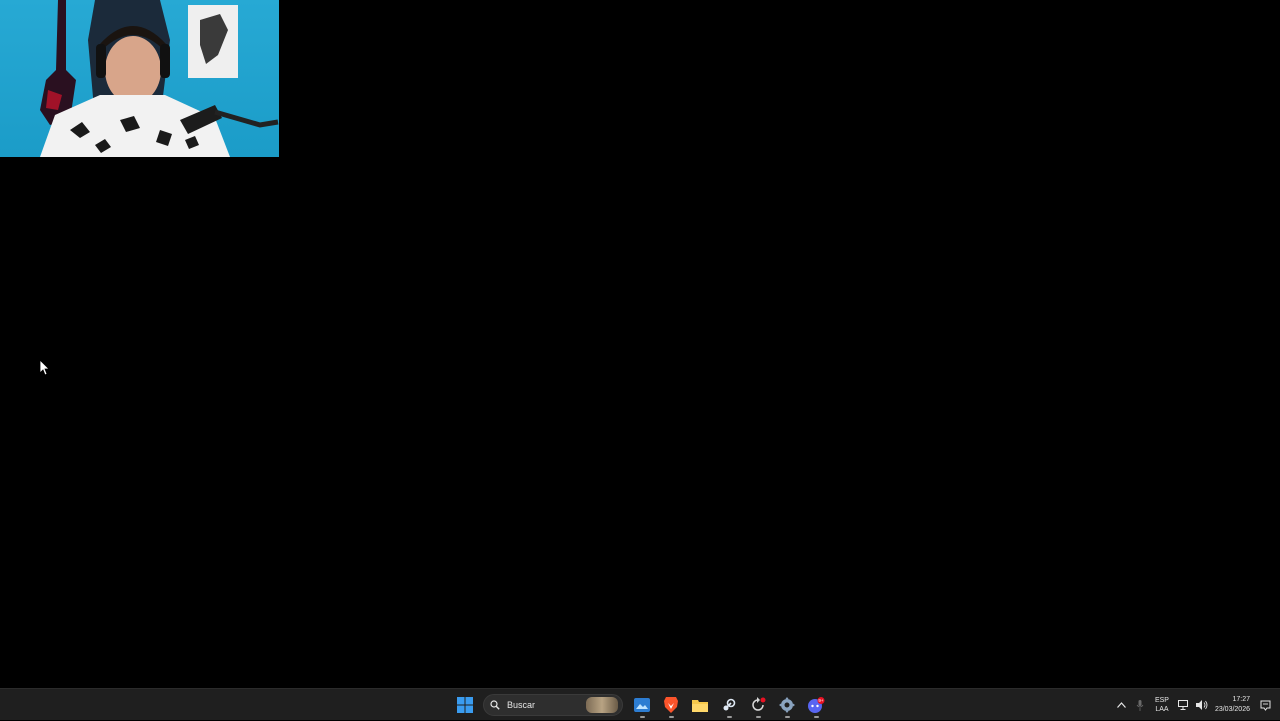 Image resolution: width=1280 pixels, height=721 pixels. I want to click on taskbar-app-brave, so click(670, 705).